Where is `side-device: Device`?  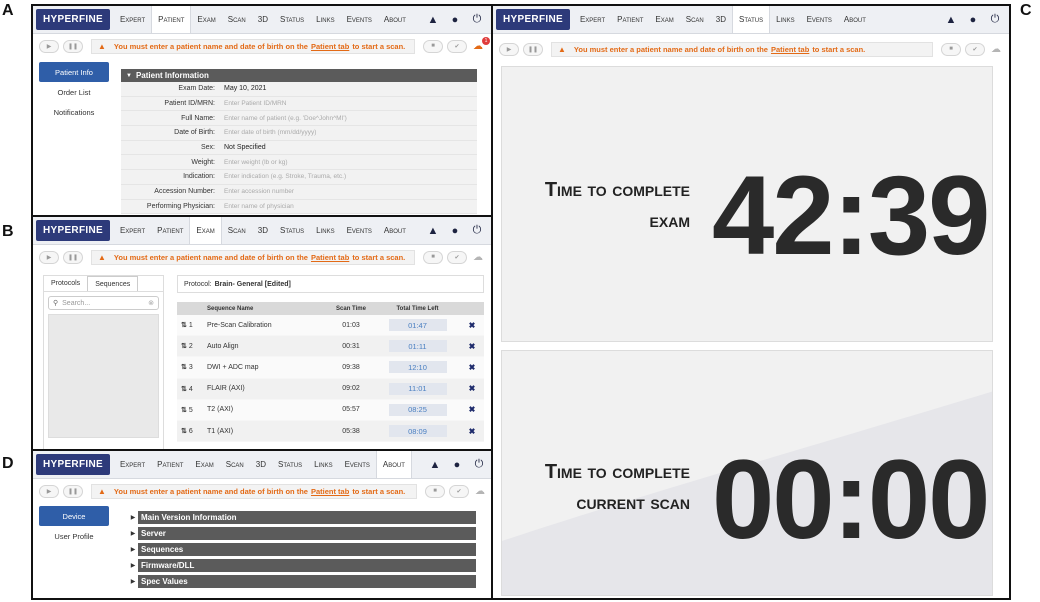 side-device: Device is located at coordinates (74, 516).